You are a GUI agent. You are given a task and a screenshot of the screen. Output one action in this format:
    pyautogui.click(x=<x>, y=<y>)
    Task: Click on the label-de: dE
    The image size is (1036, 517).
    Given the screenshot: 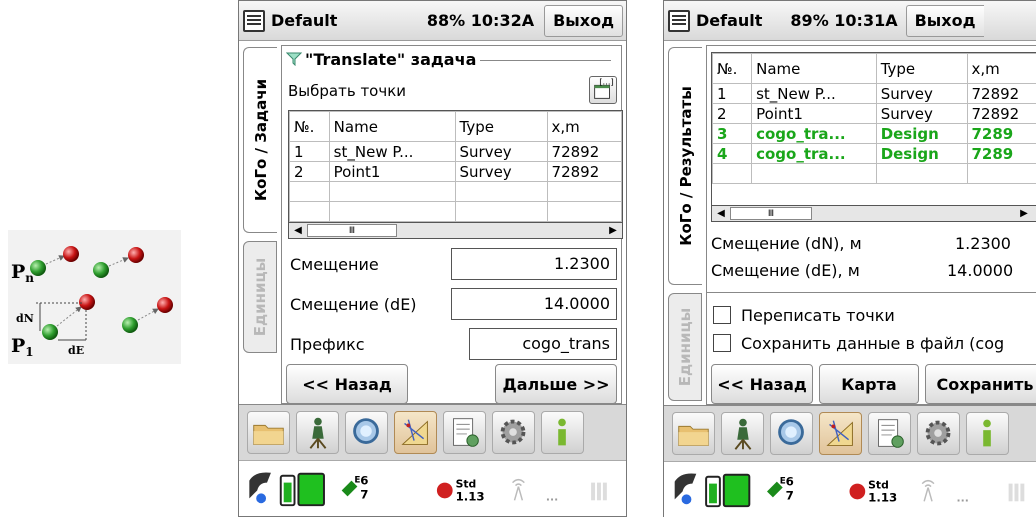 What is the action you would take?
    pyautogui.click(x=76, y=350)
    